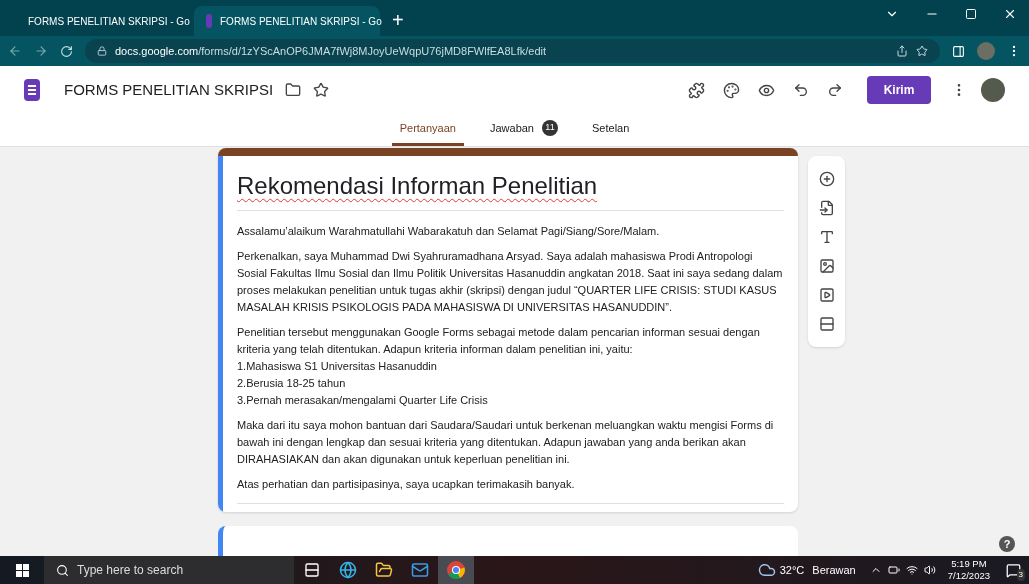 The width and height of the screenshot is (1029, 584). Describe the element at coordinates (826, 324) in the screenshot. I see `section-icon` at that location.